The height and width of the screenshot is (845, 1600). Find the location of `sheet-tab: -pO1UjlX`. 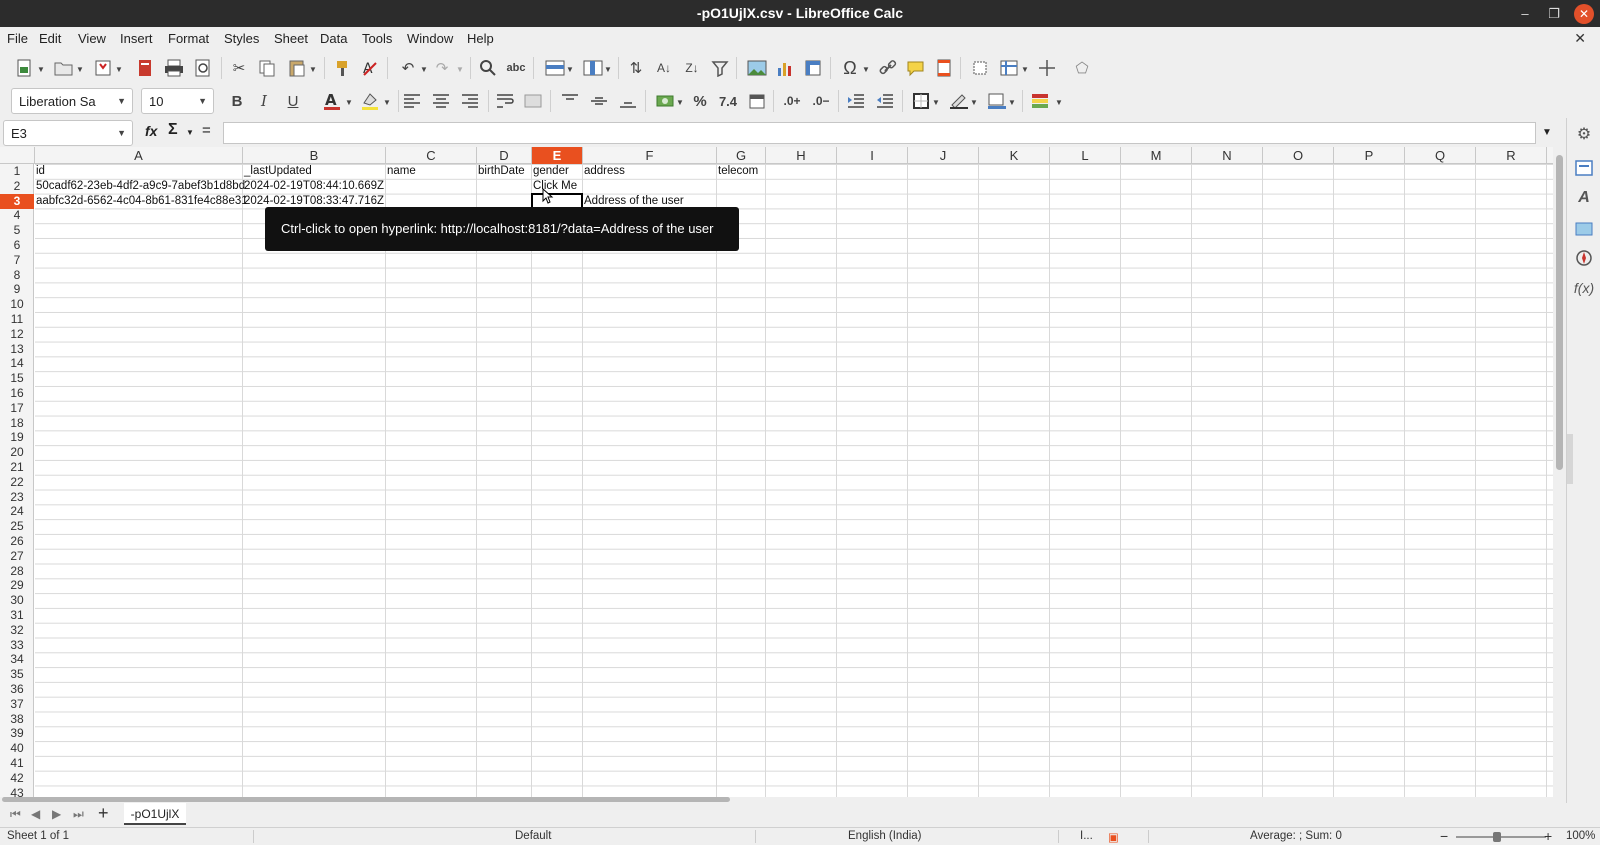

sheet-tab: -pO1UjlX is located at coordinates (155, 814).